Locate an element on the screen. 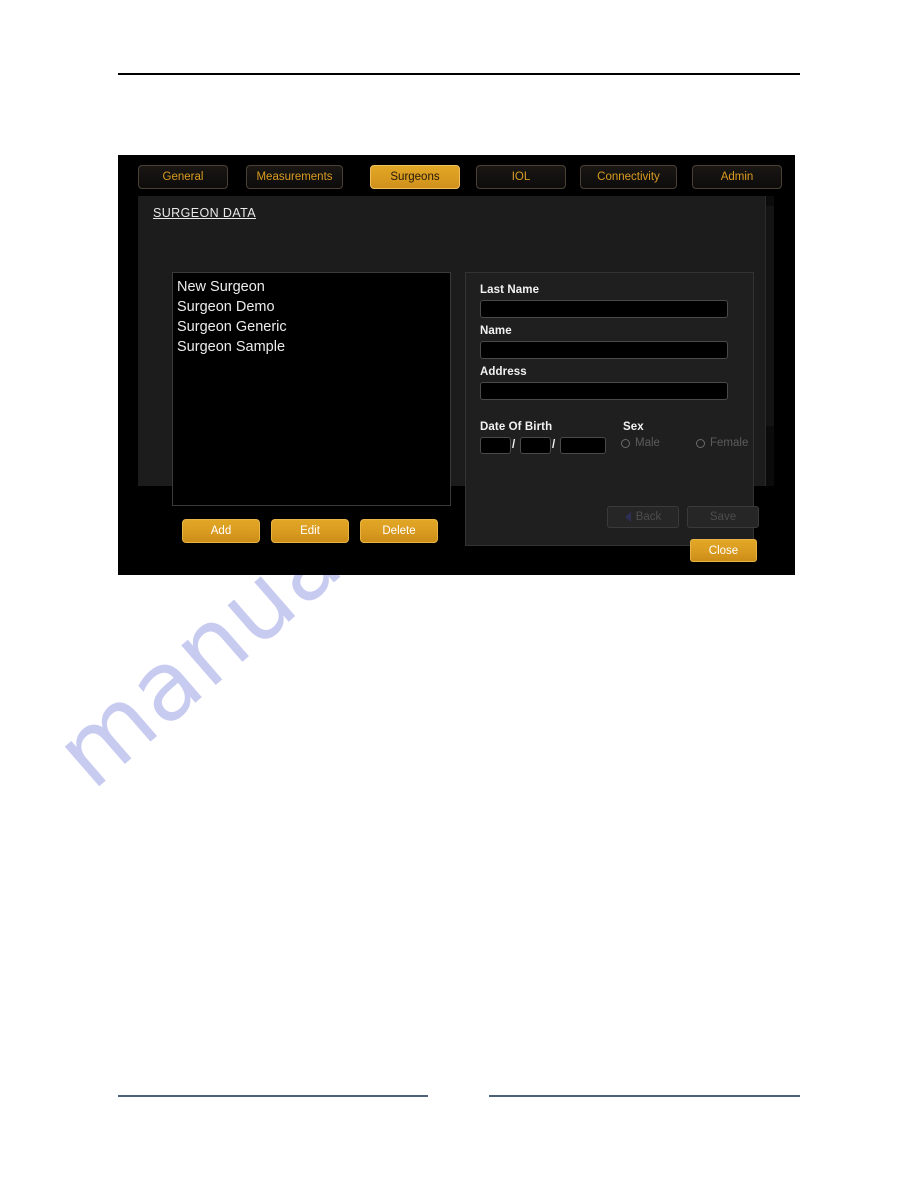  date-of-birth-label: Date Of Birth is located at coordinates (516, 427).